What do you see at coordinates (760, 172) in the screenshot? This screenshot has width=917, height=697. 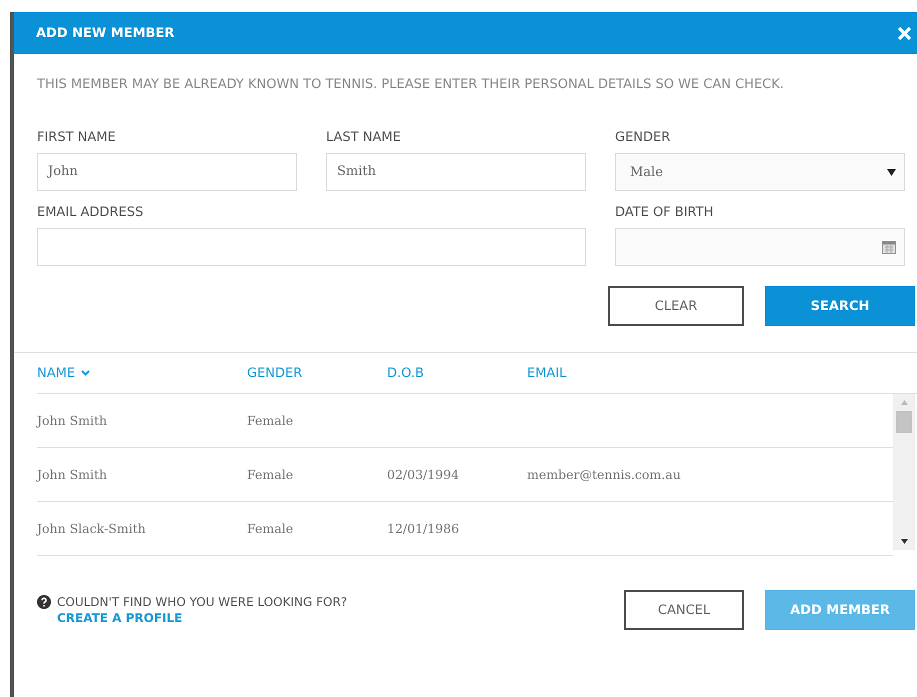 I see `gender-dropdown: Male` at bounding box center [760, 172].